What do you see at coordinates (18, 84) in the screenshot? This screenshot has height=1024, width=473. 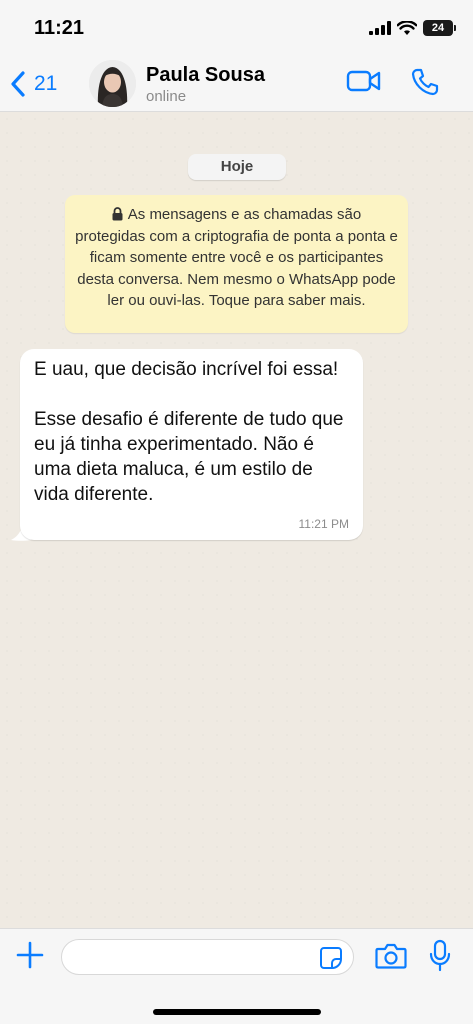 I see `chevron-left-icon` at bounding box center [18, 84].